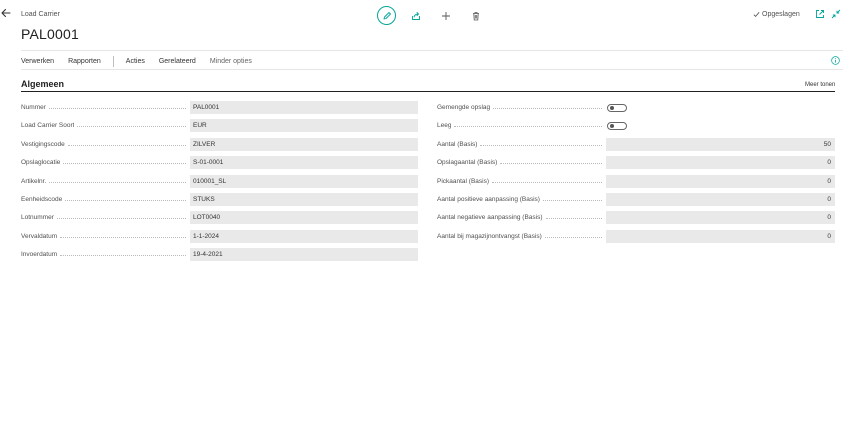 The height and width of the screenshot is (433, 864). What do you see at coordinates (33, 107) in the screenshot?
I see `field-label: Nummer` at bounding box center [33, 107].